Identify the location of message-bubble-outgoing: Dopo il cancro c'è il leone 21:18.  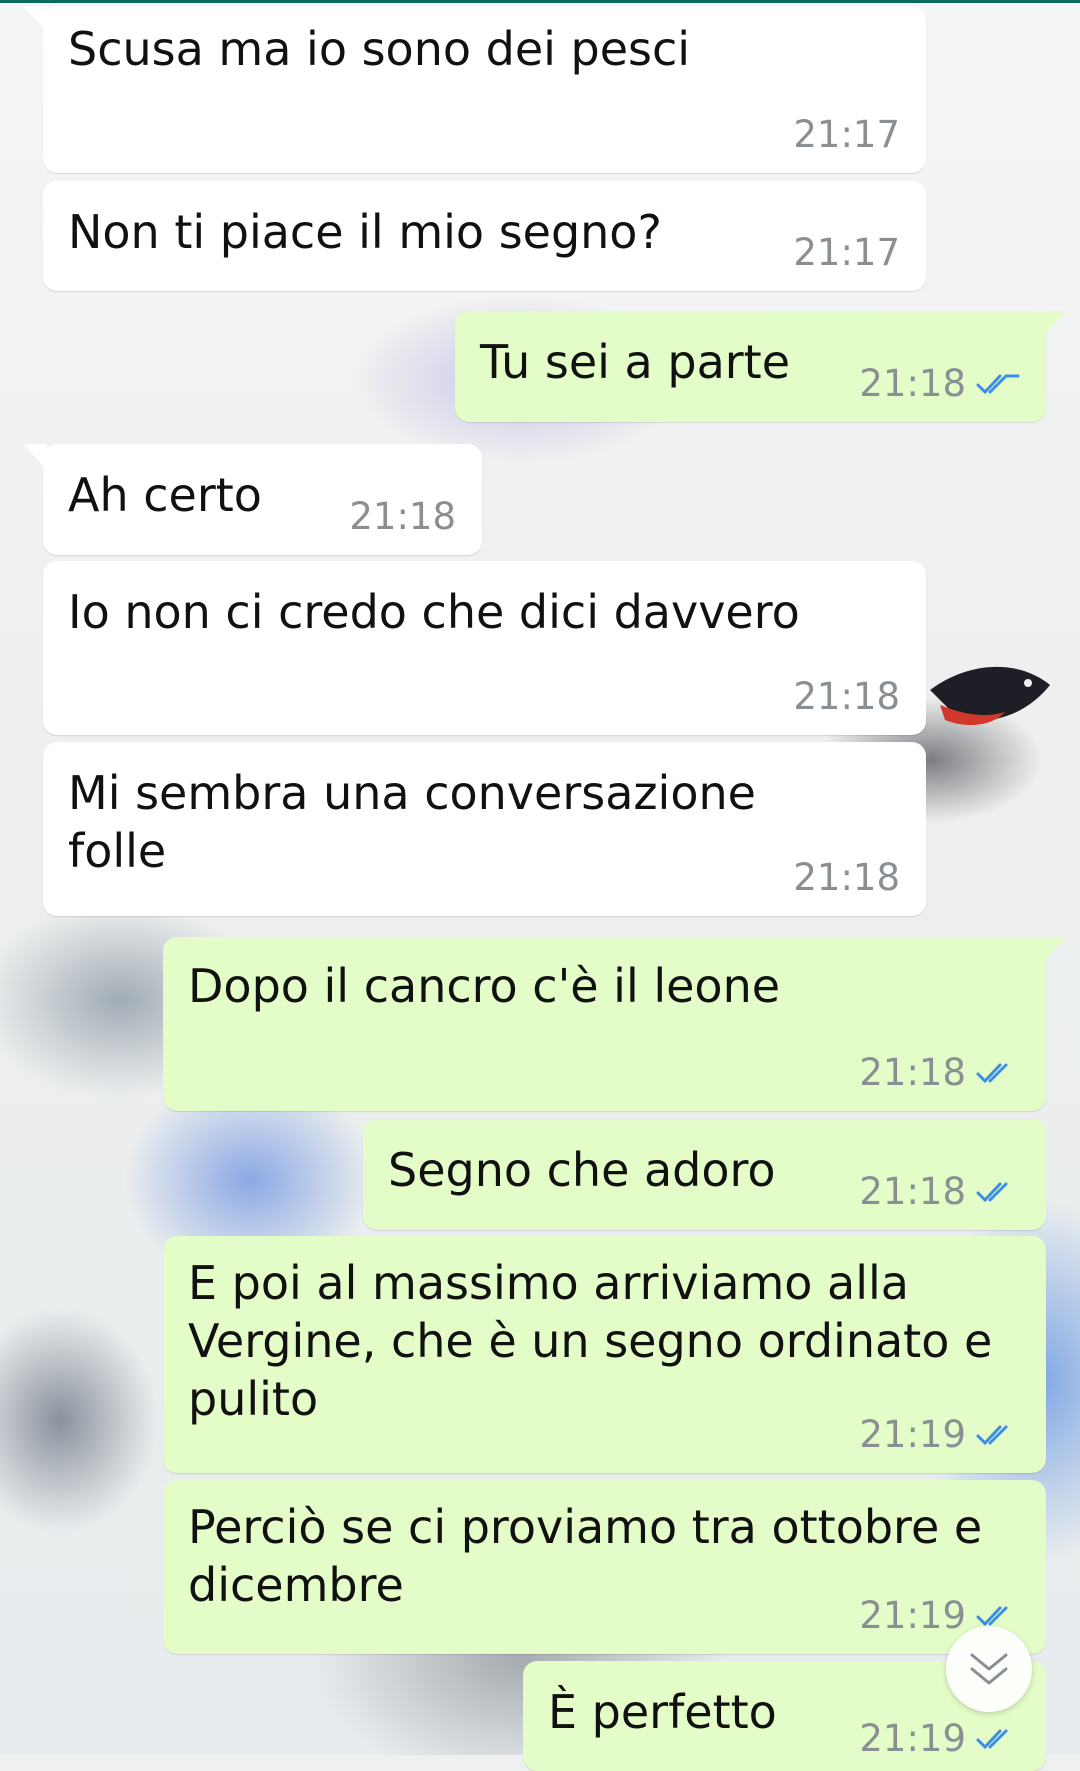
(614, 1024).